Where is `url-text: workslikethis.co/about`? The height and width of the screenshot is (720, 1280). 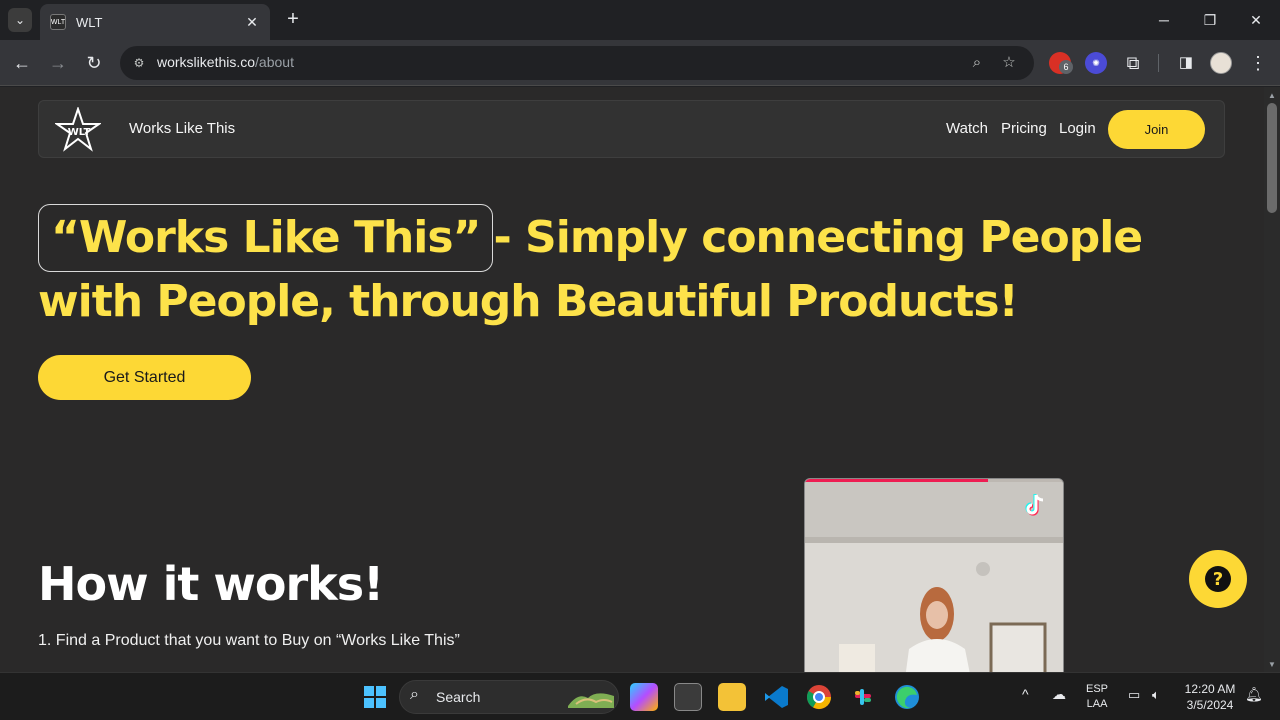 url-text: workslikethis.co/about is located at coordinates (225, 62).